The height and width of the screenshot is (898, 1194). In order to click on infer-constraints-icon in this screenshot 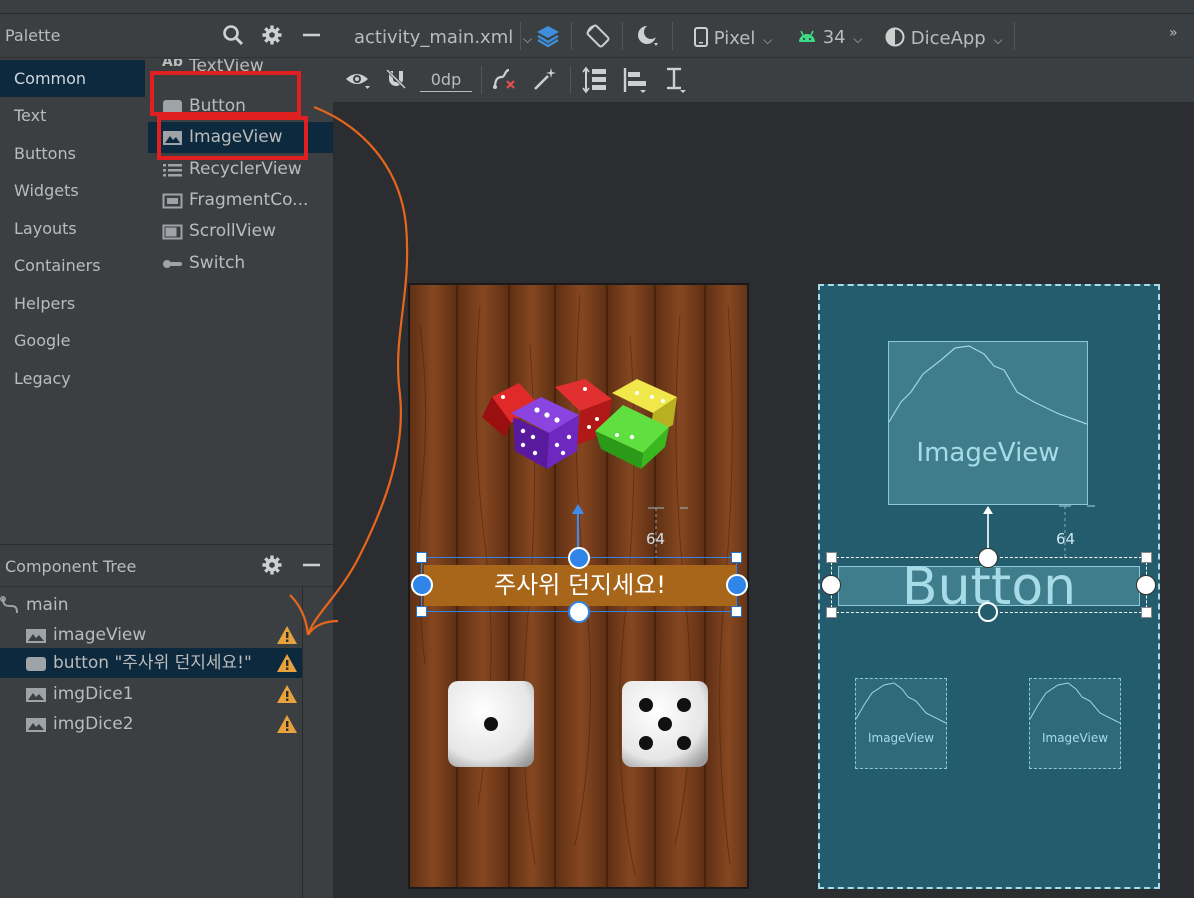, I will do `click(545, 79)`.